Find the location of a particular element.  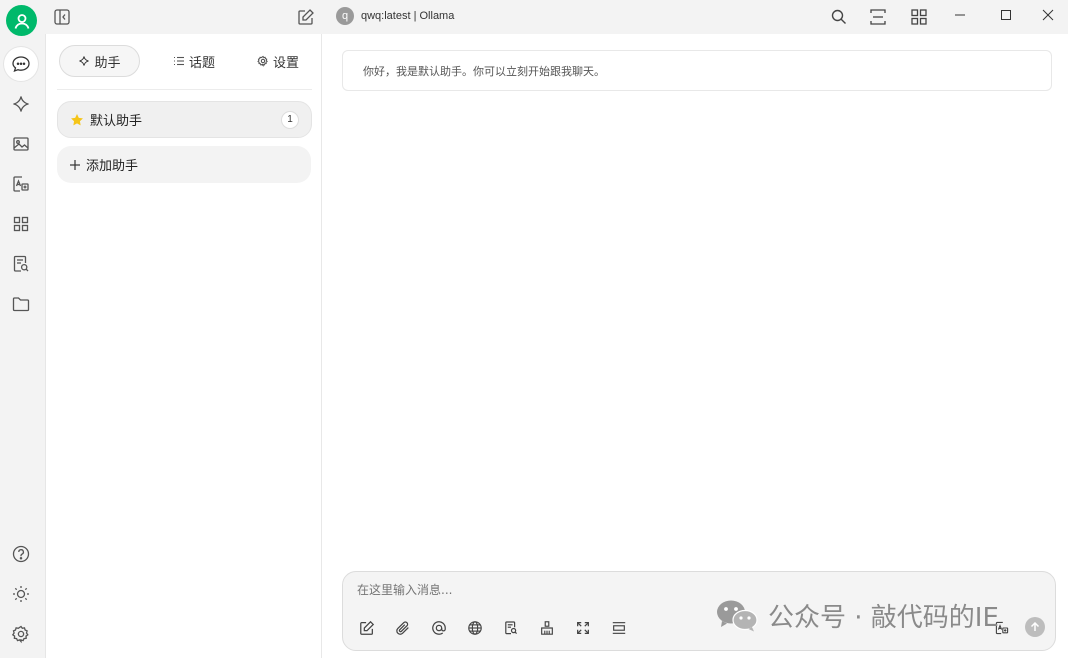

model-avatar: q is located at coordinates (345, 16).